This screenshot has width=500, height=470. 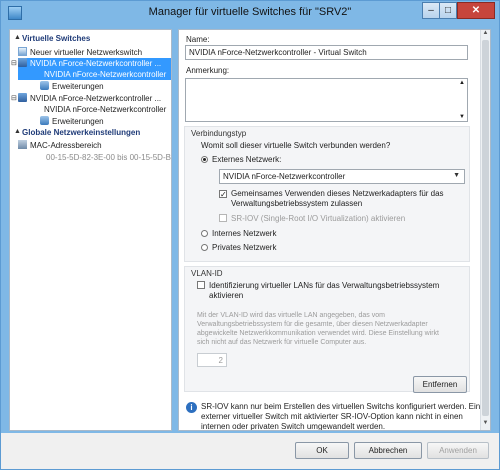 I want to click on mac-icon, so click(x=22, y=144).